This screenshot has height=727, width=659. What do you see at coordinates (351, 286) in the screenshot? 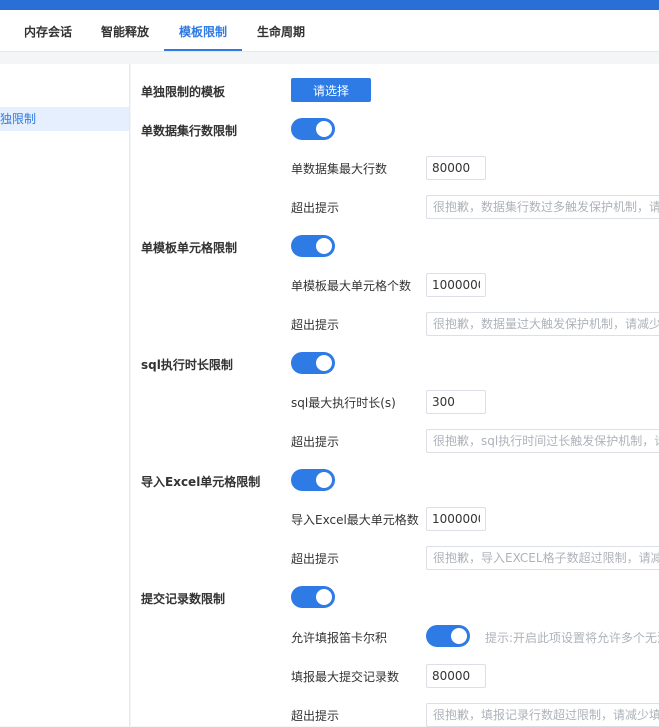
I see `template-max-cells-label: 单模板最大单元格个数` at bounding box center [351, 286].